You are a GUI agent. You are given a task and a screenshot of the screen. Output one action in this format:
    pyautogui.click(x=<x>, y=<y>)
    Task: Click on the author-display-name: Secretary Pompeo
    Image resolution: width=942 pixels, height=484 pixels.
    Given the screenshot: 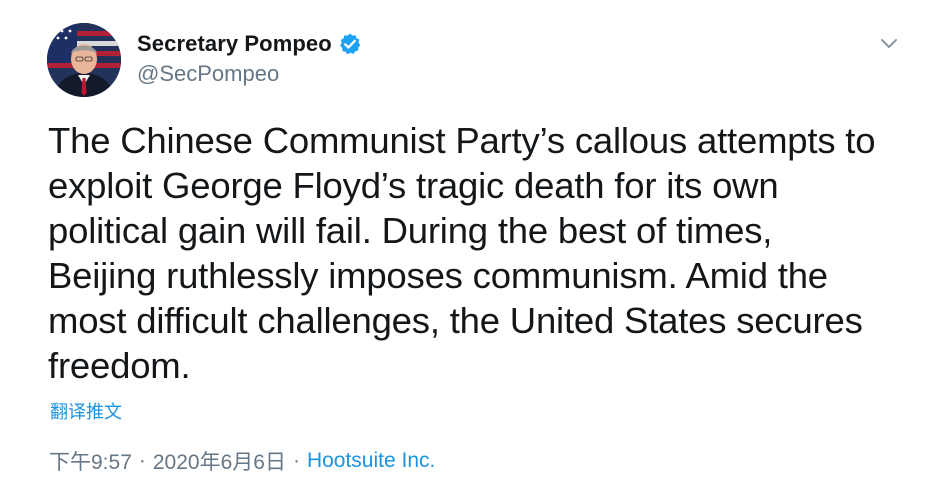 What is the action you would take?
    pyautogui.click(x=234, y=44)
    